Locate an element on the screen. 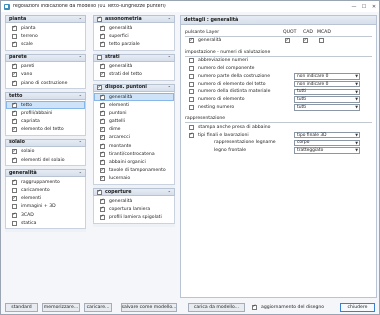 Image resolution: width=380 pixels, height=315 pixels. list-item: strati del tetto is located at coordinates (134, 75).